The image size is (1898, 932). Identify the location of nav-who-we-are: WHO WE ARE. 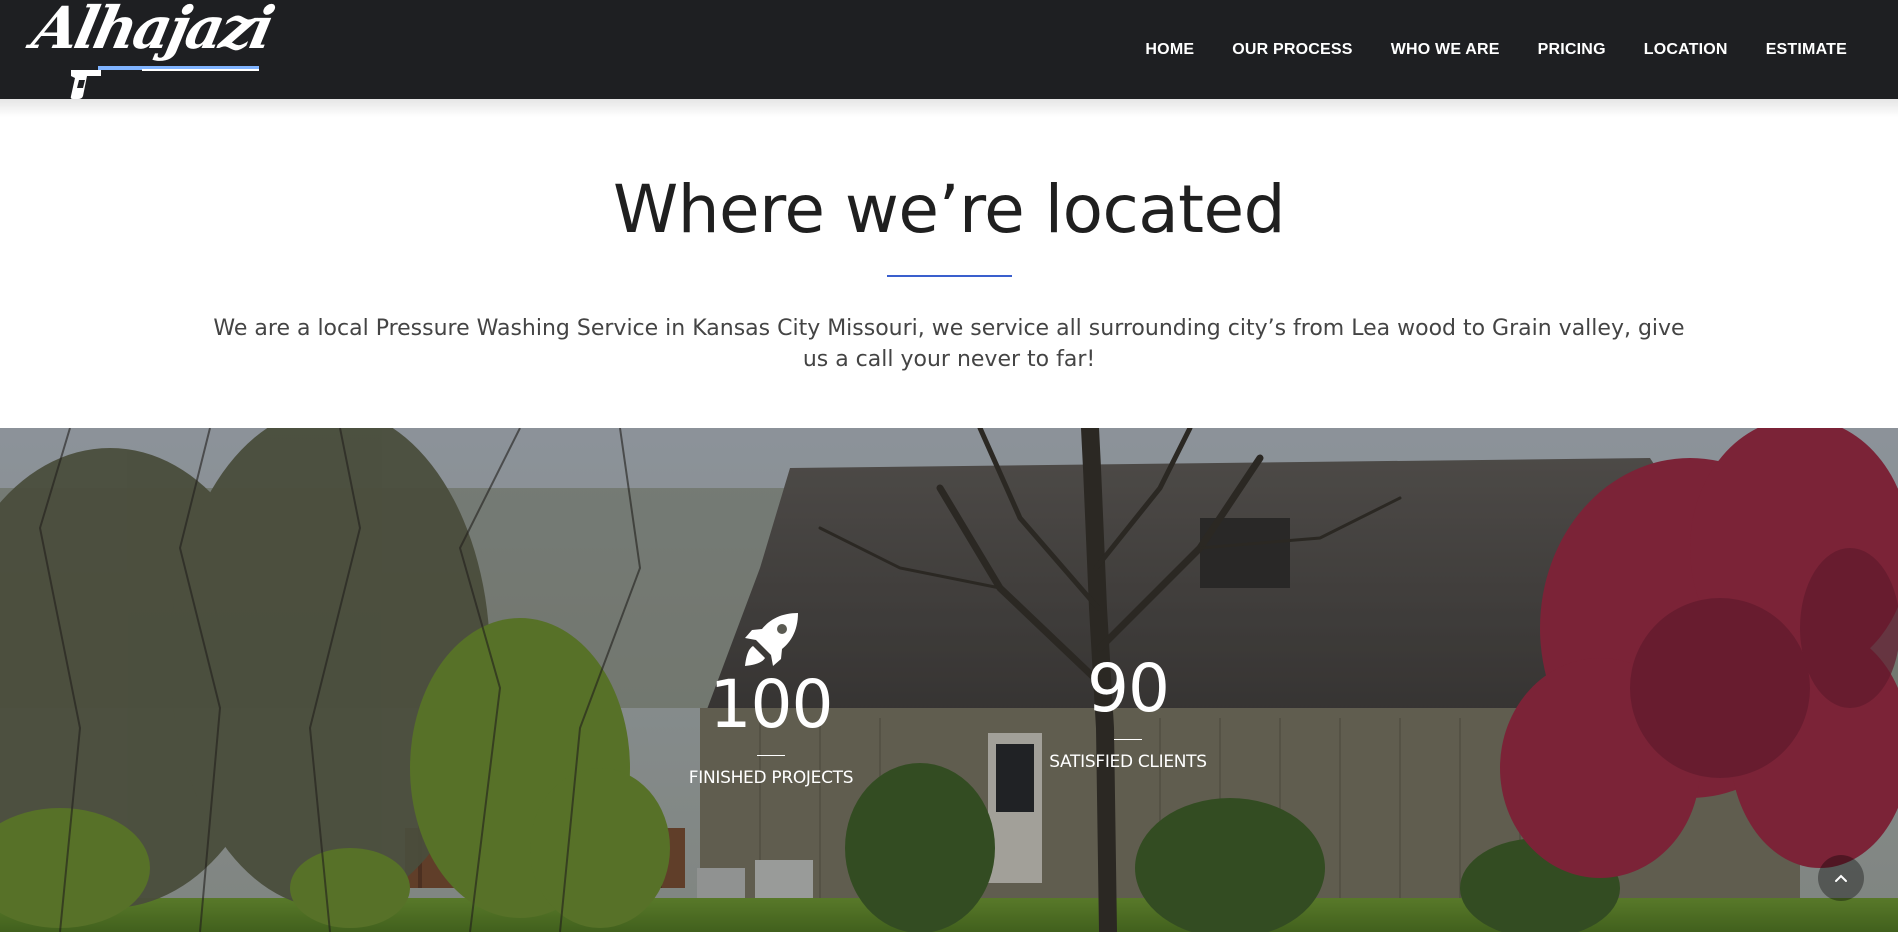
(1445, 50).